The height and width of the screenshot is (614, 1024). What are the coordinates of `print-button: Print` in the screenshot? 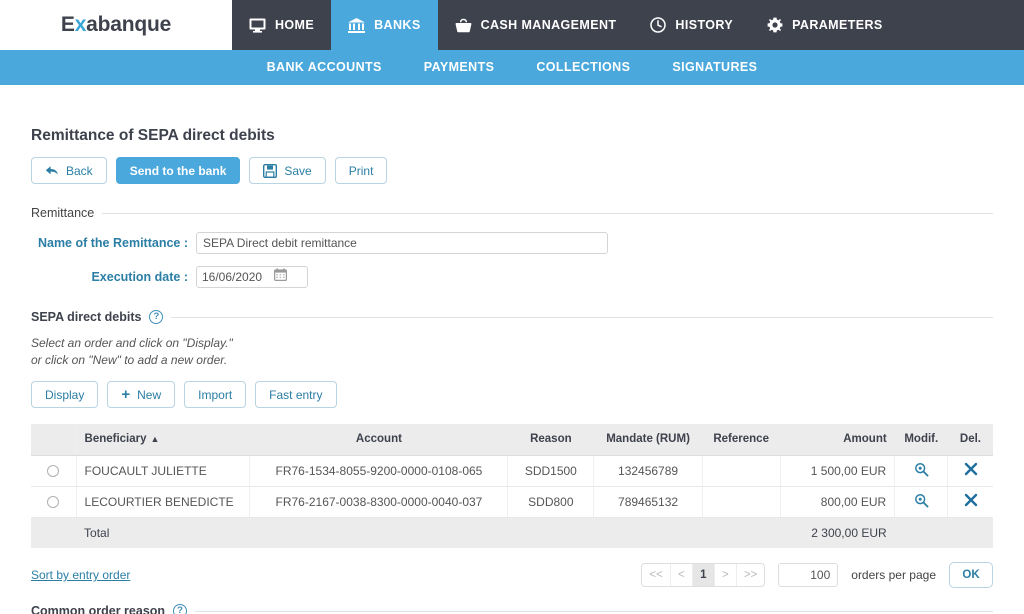 It's located at (361, 170).